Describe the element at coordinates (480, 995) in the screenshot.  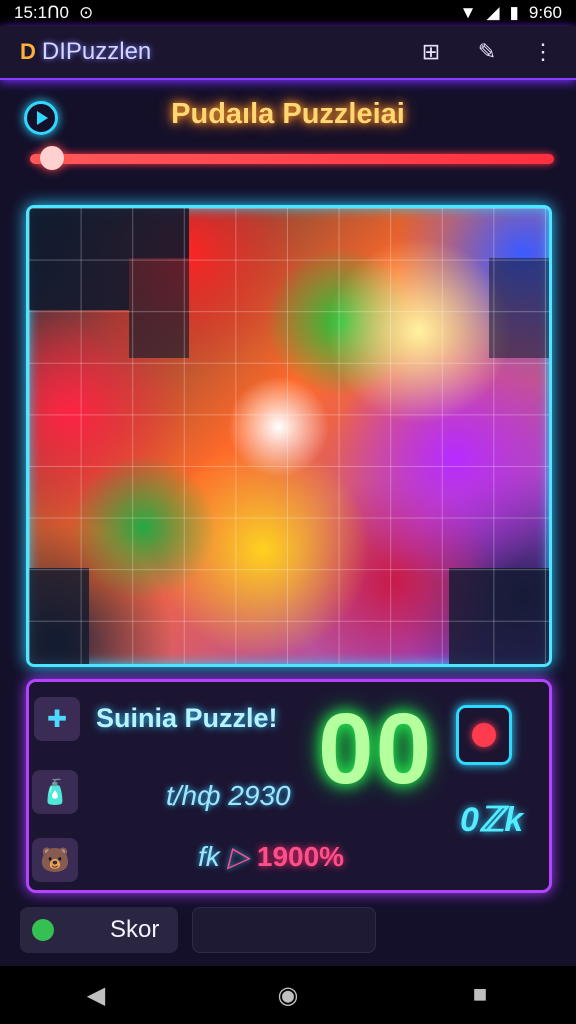
I see `recents-icon: ■` at that location.